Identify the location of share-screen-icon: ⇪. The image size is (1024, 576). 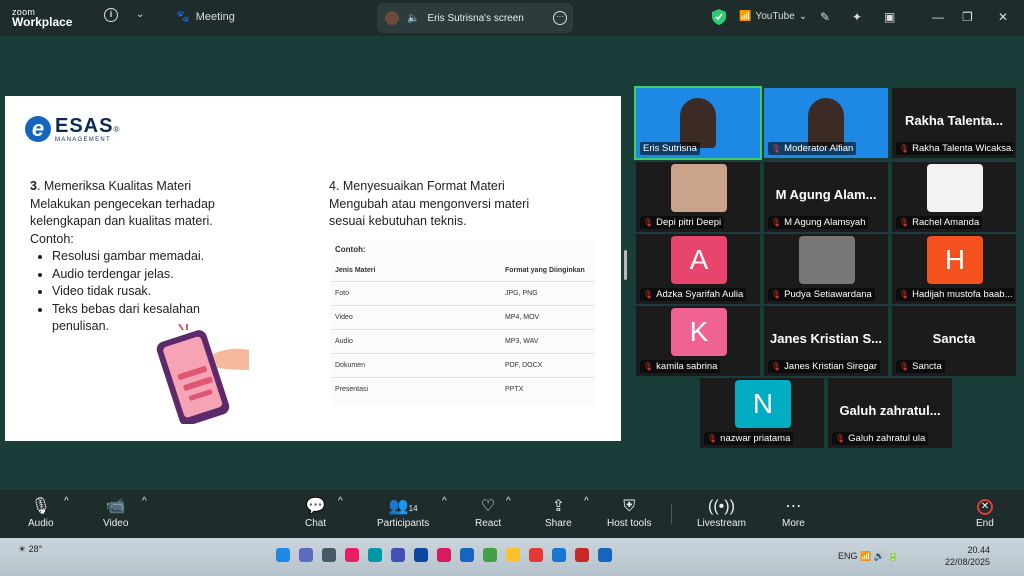
(558, 506).